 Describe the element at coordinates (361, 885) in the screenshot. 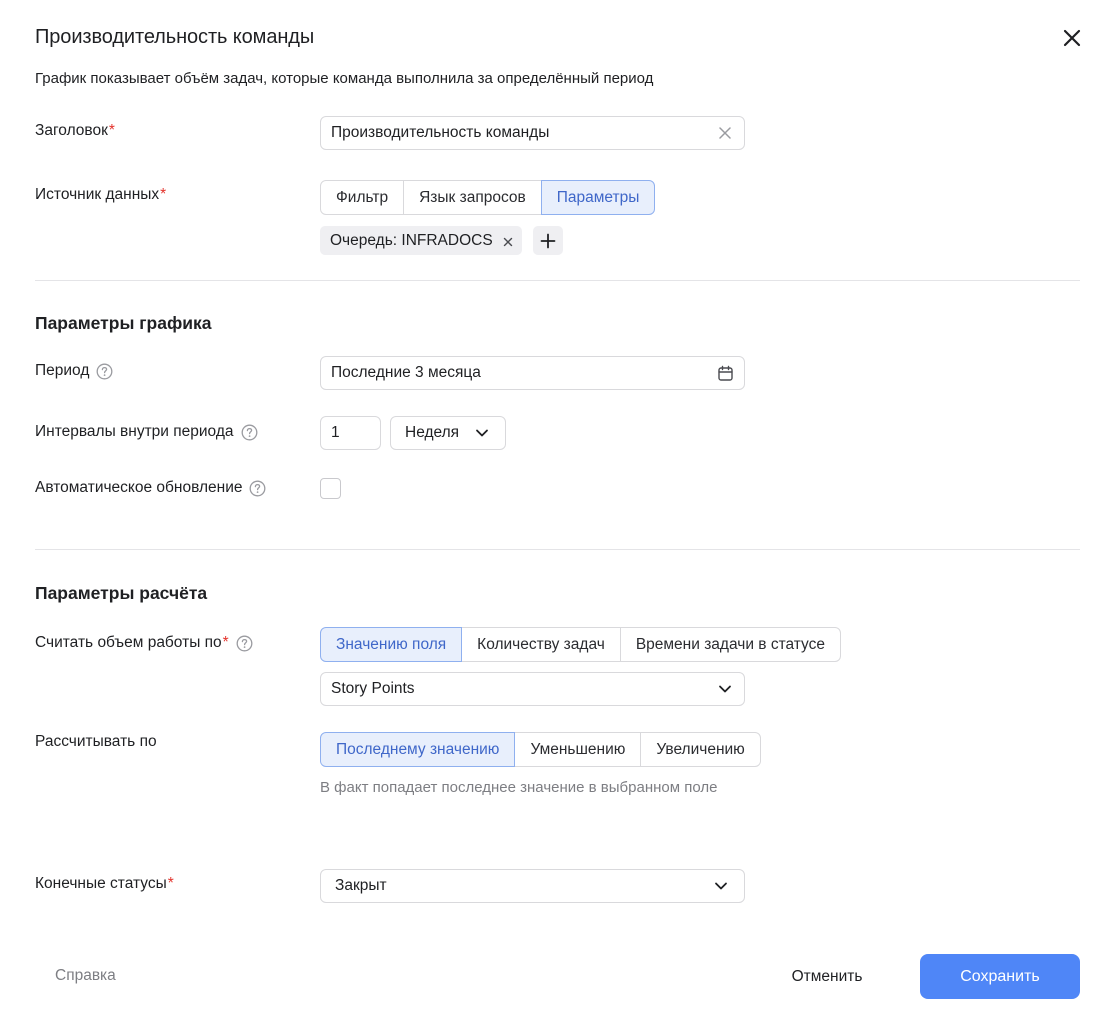

I see `final-status-value: Закрыт` at that location.